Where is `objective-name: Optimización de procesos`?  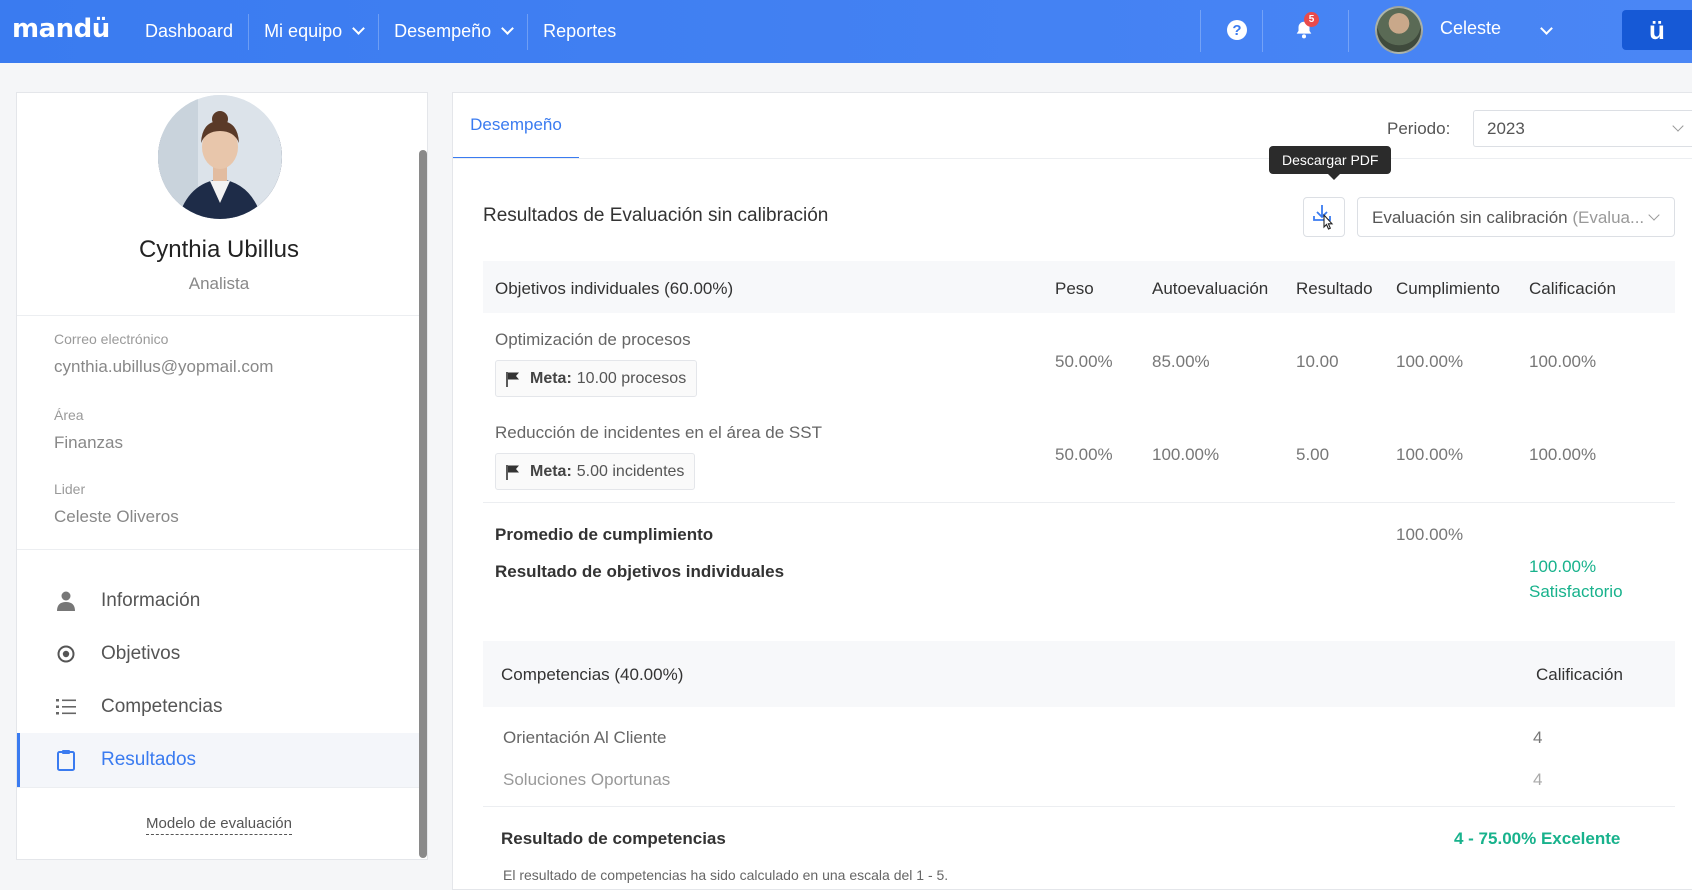 objective-name: Optimización de procesos is located at coordinates (593, 339).